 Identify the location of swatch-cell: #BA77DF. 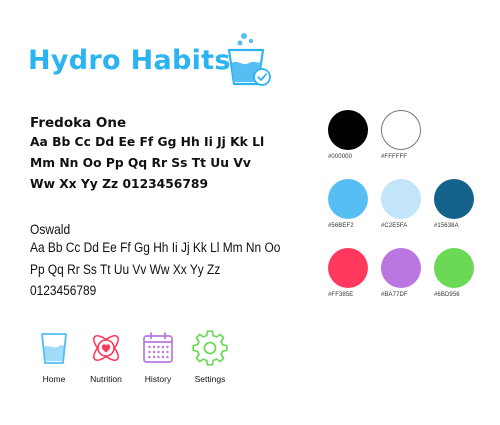
(404, 273).